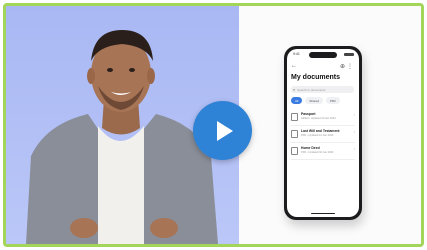 This screenshot has height=250, width=427. What do you see at coordinates (333, 100) in the screenshot?
I see `chip-pdf: PDF` at bounding box center [333, 100].